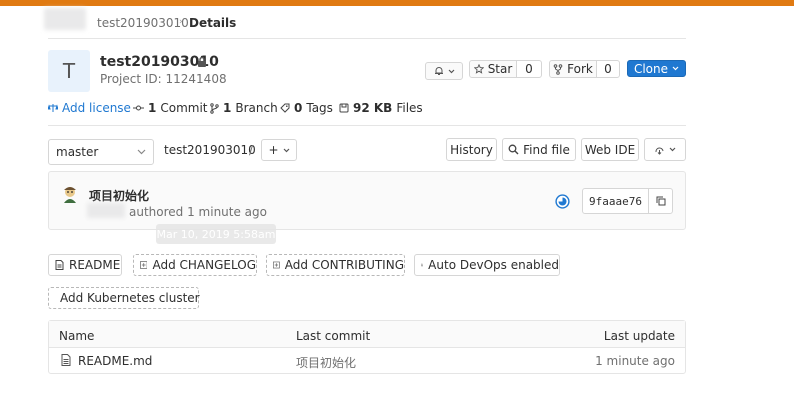  What do you see at coordinates (202, 62) in the screenshot?
I see `lock-icon` at bounding box center [202, 62].